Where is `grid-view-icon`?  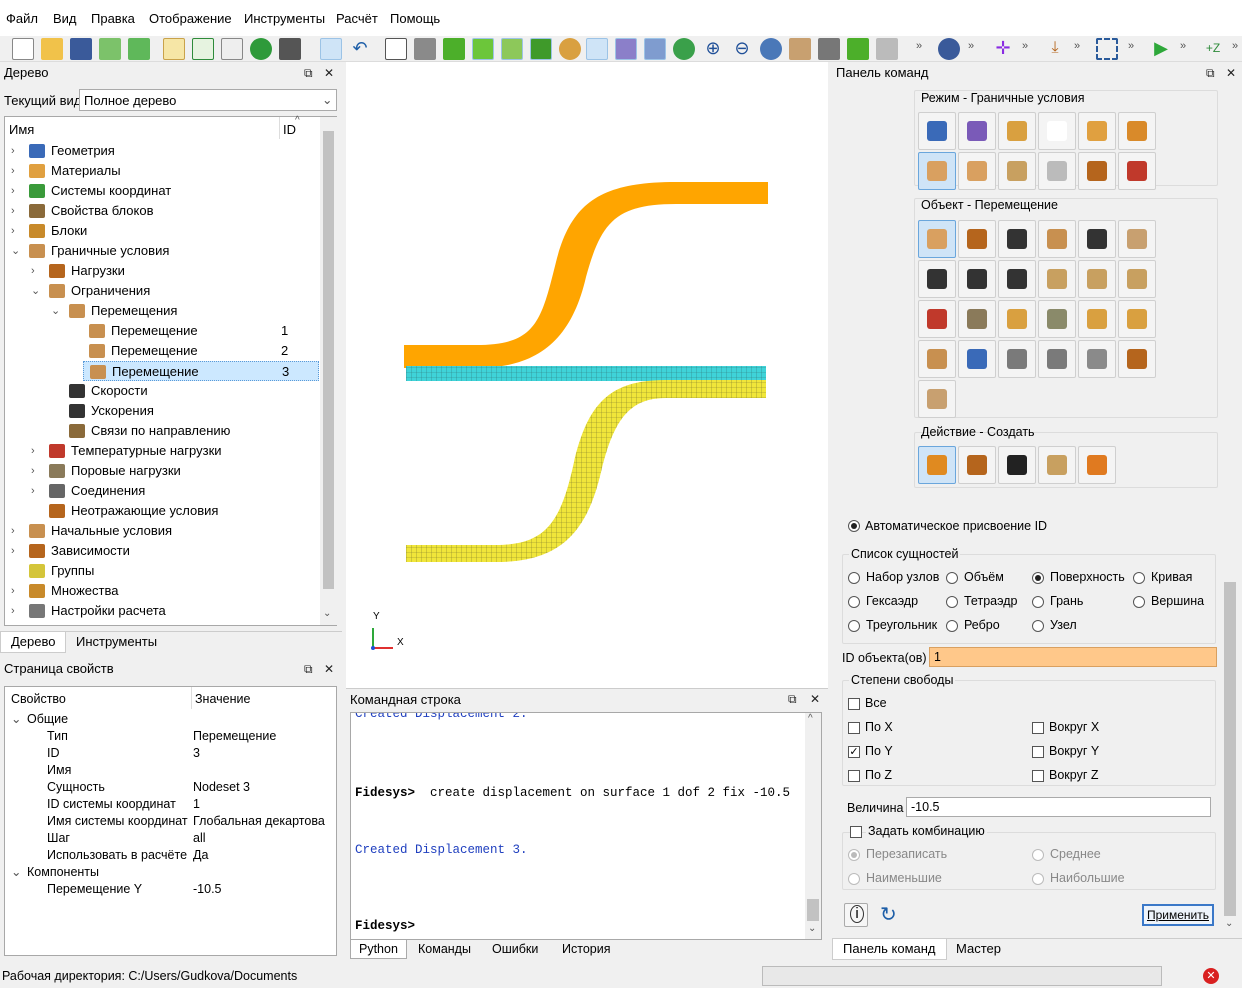
grid-view-icon is located at coordinates (829, 49).